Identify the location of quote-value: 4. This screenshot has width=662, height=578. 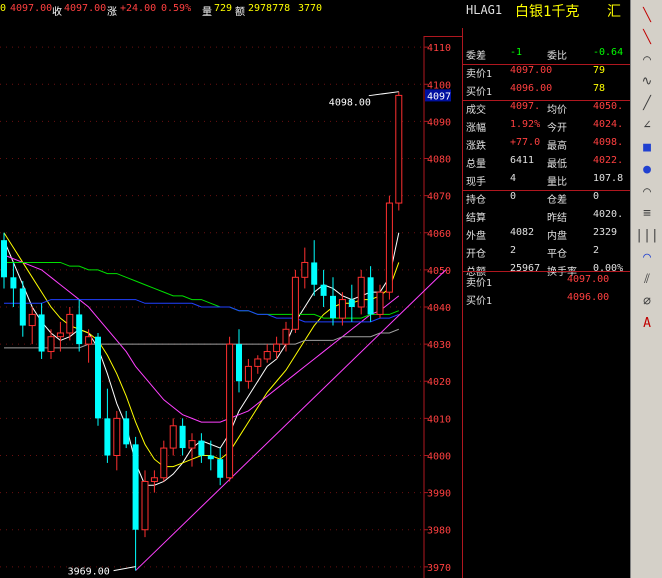
(513, 178).